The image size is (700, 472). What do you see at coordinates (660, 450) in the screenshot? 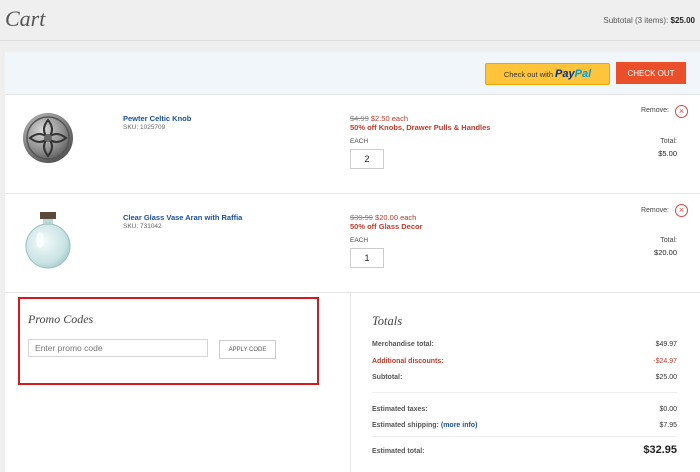
I see `row-value: $32.95` at bounding box center [660, 450].